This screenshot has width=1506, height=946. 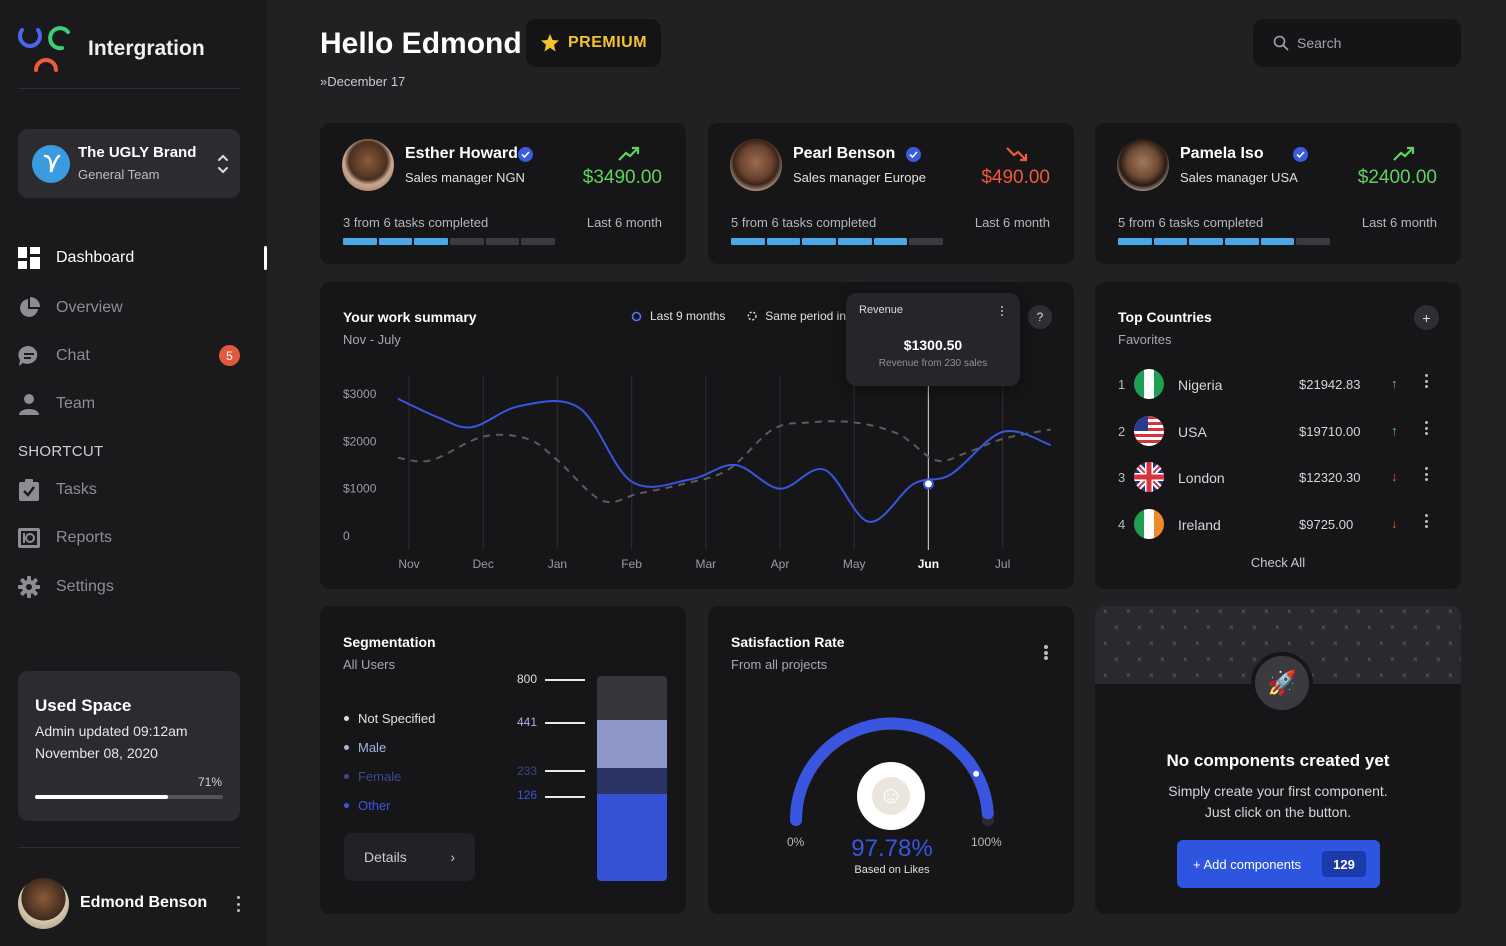 What do you see at coordinates (1278, 760) in the screenshot?
I see `empty-state-title: No components created yet` at bounding box center [1278, 760].